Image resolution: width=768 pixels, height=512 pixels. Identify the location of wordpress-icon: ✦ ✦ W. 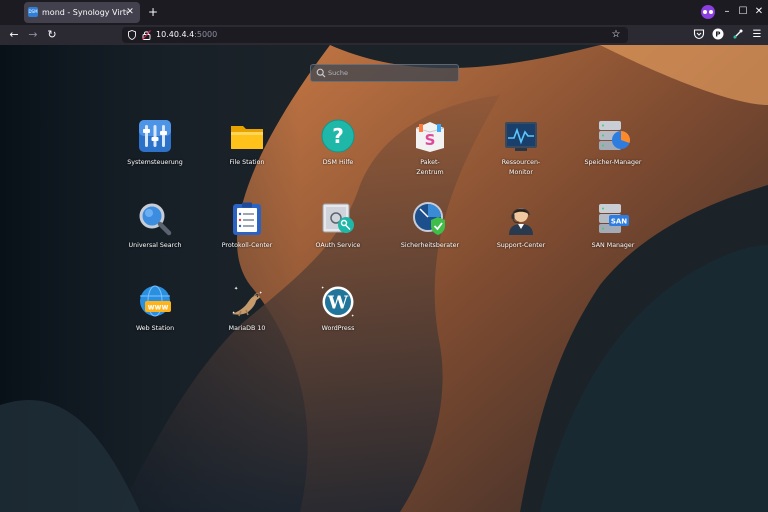
(338, 301).